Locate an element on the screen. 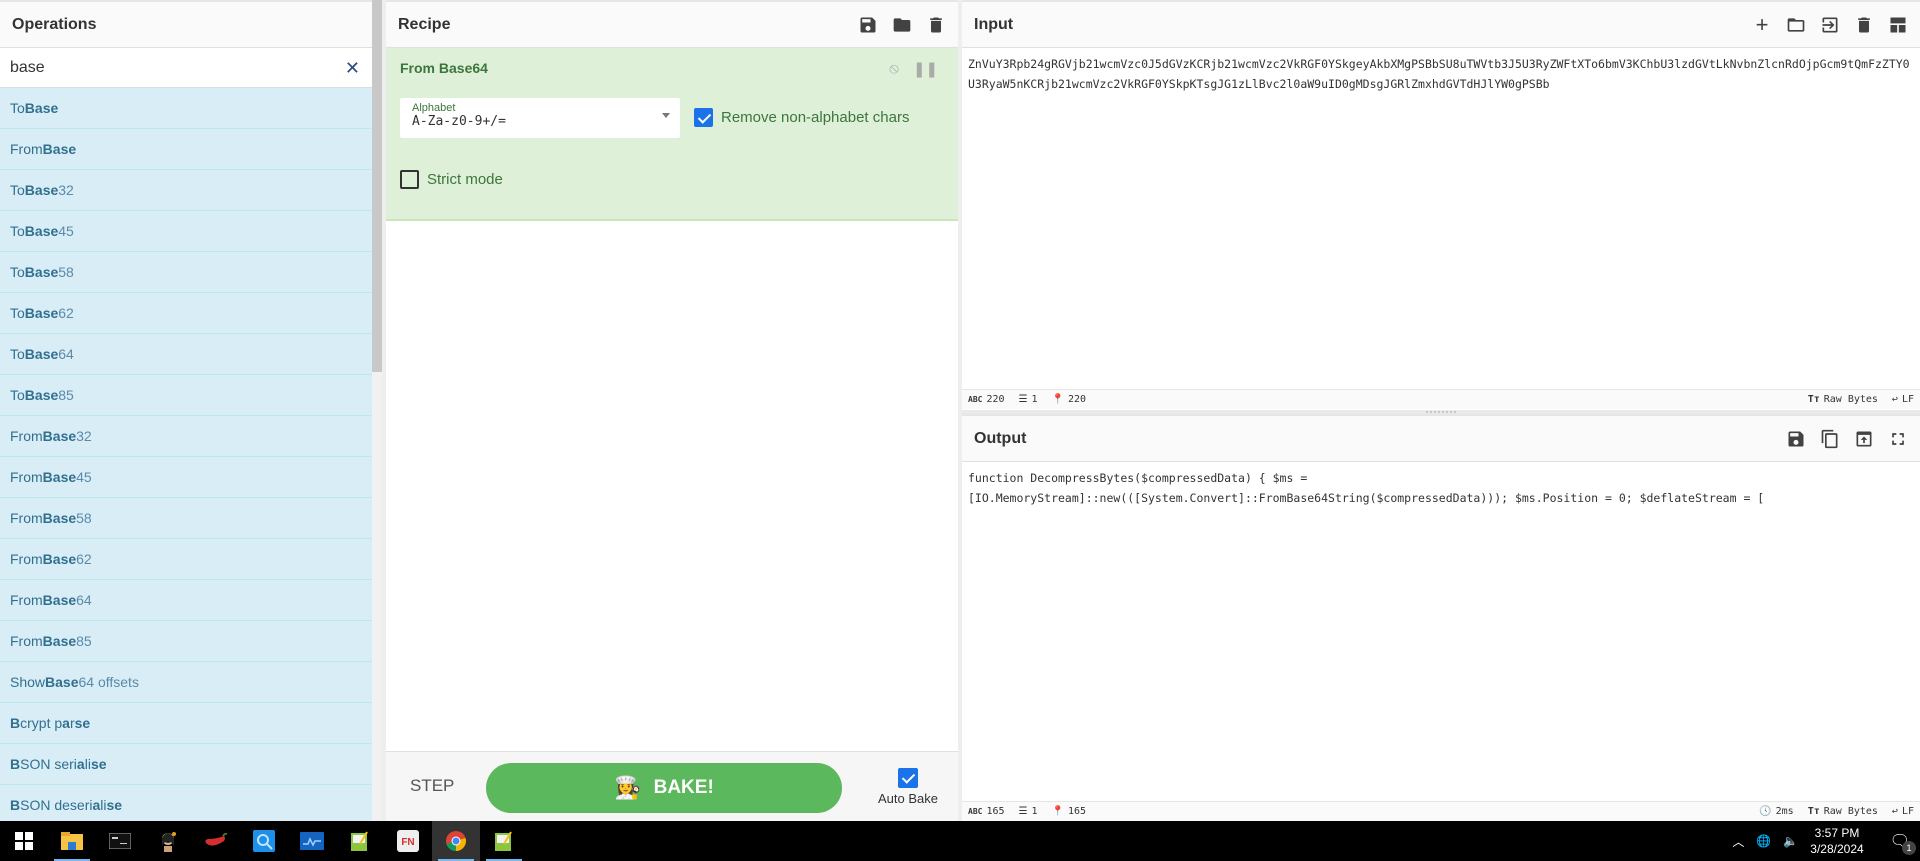 The width and height of the screenshot is (1920, 861). chef-icon: 👩‍🍳 is located at coordinates (628, 787).